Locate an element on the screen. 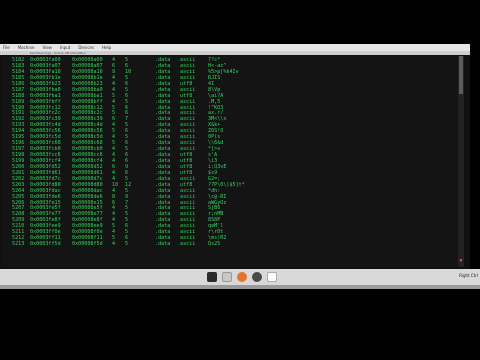  app-icon is located at coordinates (272, 277).